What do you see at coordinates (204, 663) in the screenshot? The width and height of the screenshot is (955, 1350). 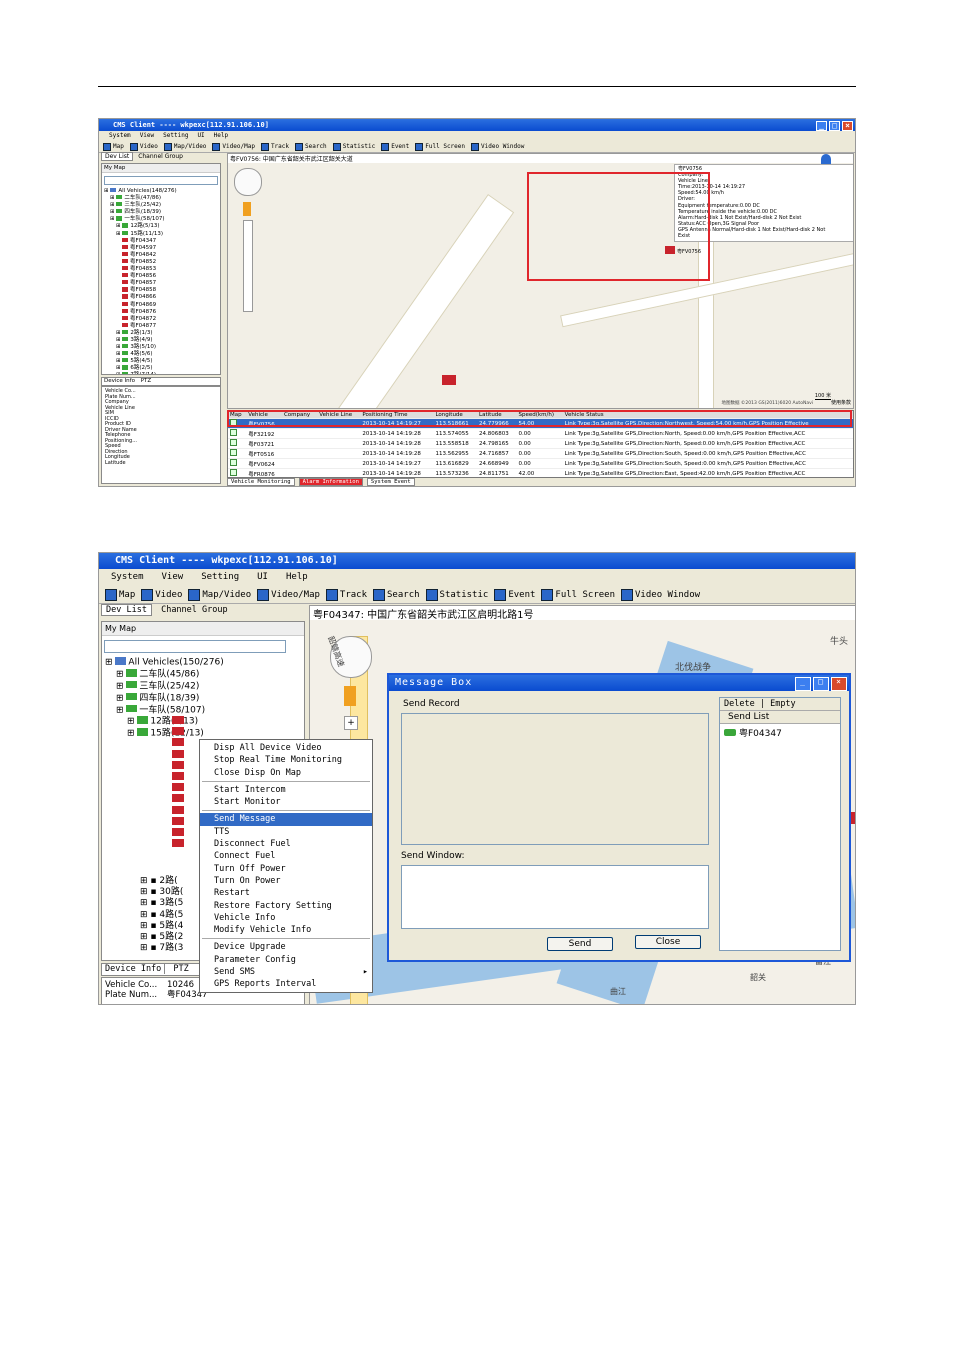 I see `tree-node: ⊞ All Vehicles(150/276)` at bounding box center [204, 663].